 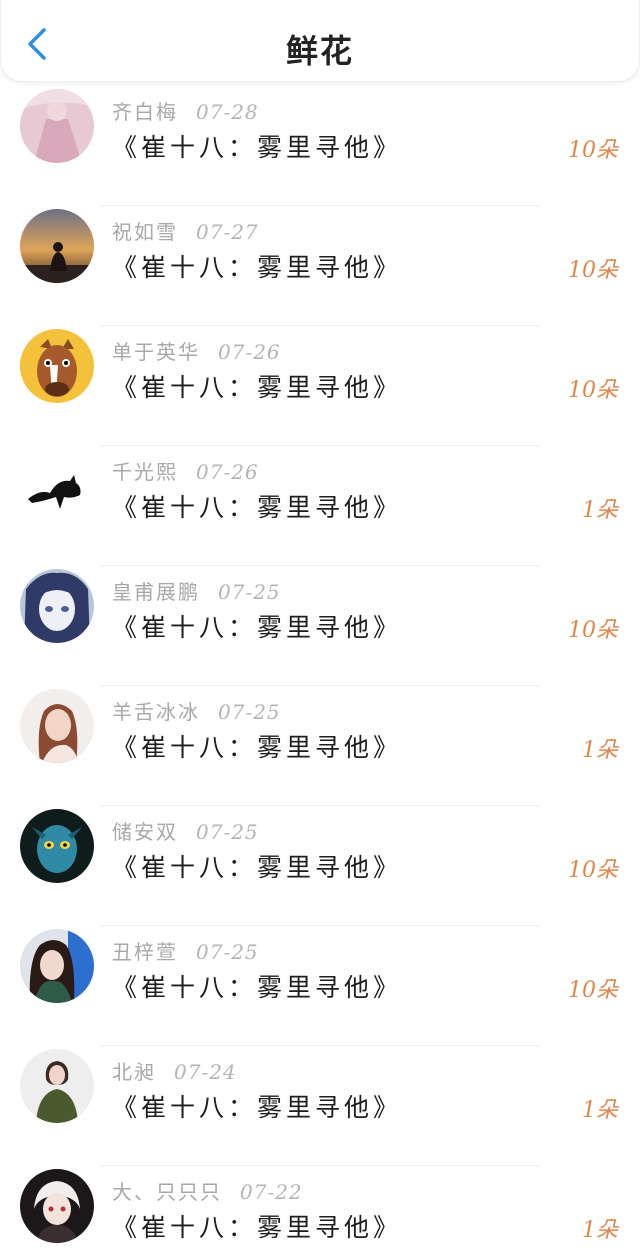 I want to click on woman-portrait-avatar, so click(x=57, y=726).